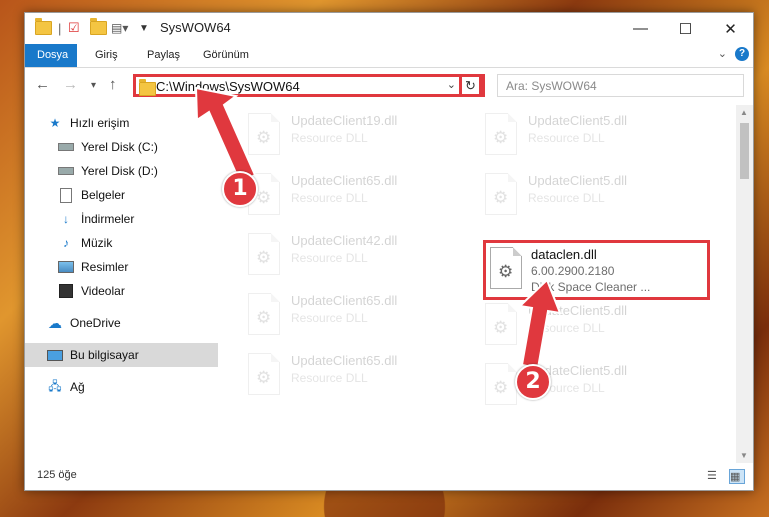  Describe the element at coordinates (640, 28) in the screenshot. I see `minimize-button: —` at that location.